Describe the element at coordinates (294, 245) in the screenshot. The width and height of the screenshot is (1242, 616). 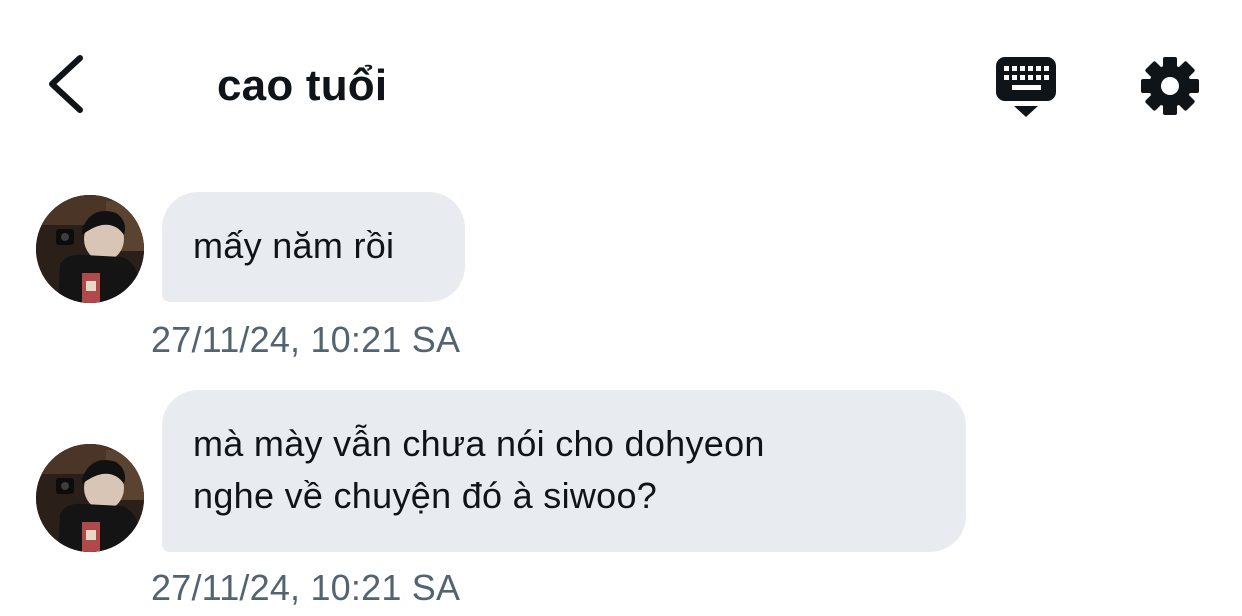
I see `message-text-line: mấy năm rồi` at that location.